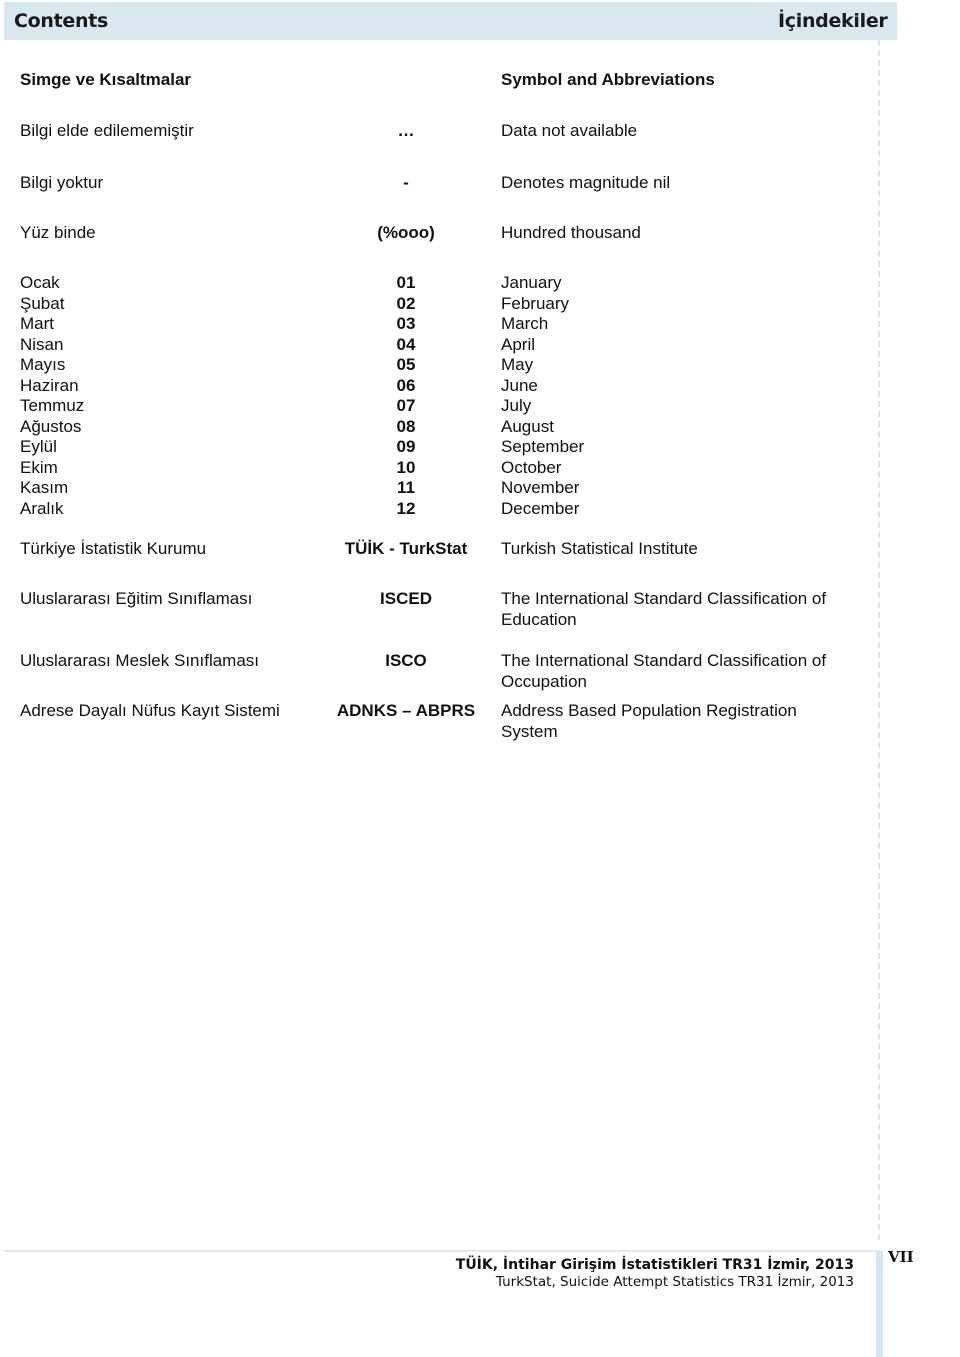 The image size is (960, 1357). Describe the element at coordinates (833, 21) in the screenshot. I see `header-title-icindekiler: İçindekiler` at that location.